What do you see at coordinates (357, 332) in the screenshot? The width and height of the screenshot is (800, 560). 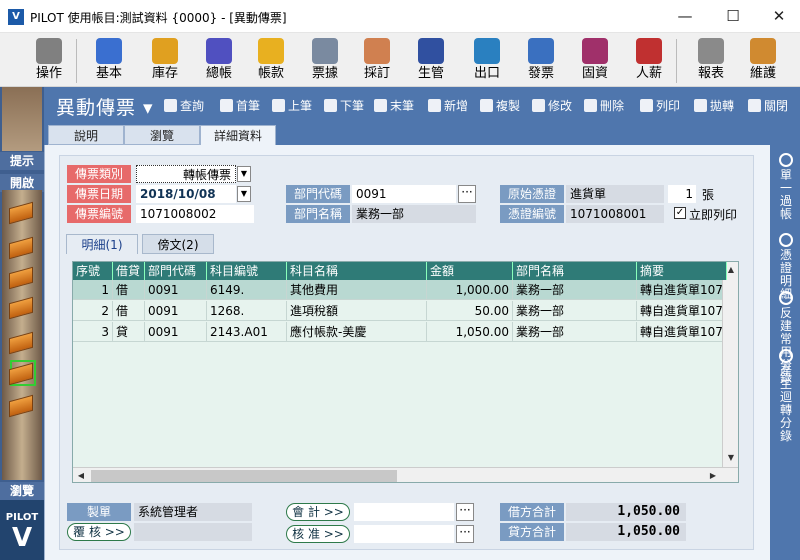 I see `table-cell: 應付帳款-美慶` at bounding box center [357, 332].